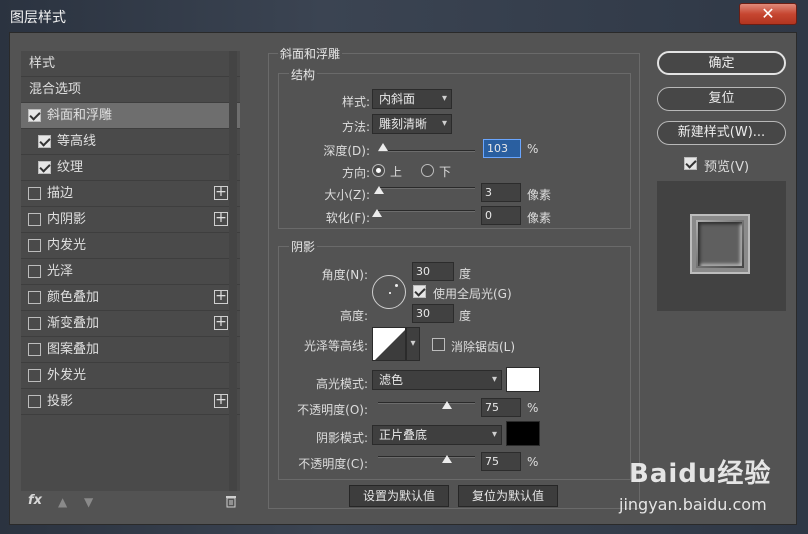 This screenshot has height=534, width=808. Describe the element at coordinates (502, 148) in the screenshot. I see `depth-input: 103` at that location.